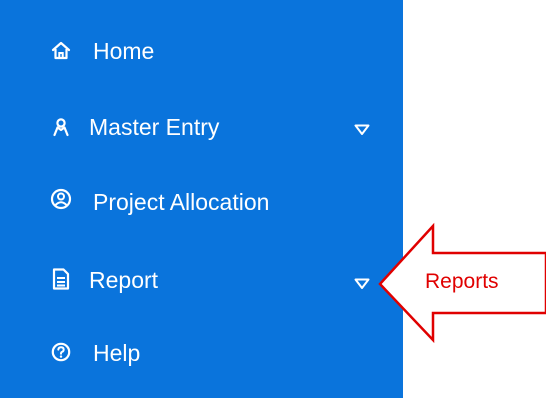  What do you see at coordinates (61, 127) in the screenshot?
I see `user-icon` at bounding box center [61, 127].